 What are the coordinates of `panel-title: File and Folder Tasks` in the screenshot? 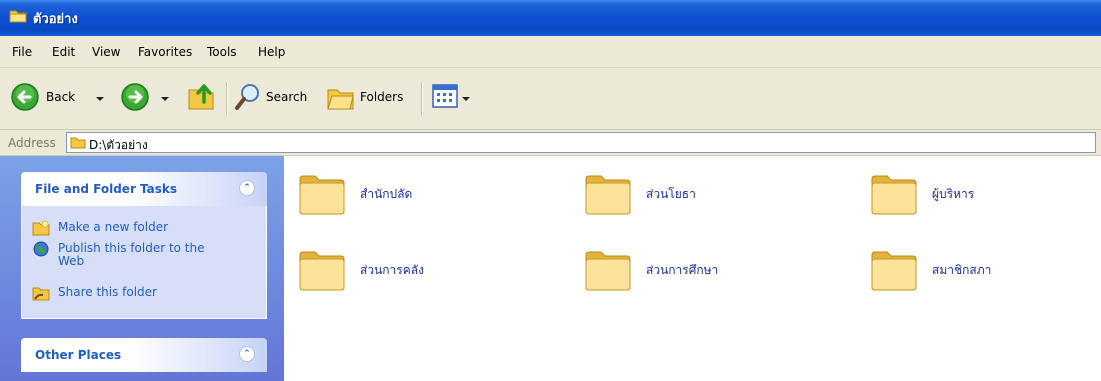 It's located at (106, 189).